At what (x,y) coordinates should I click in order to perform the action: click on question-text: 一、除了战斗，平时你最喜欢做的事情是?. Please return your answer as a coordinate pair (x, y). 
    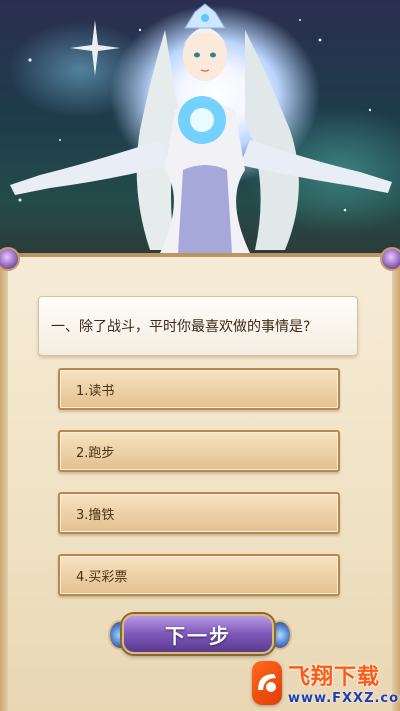
    Looking at the image, I should click on (181, 327).